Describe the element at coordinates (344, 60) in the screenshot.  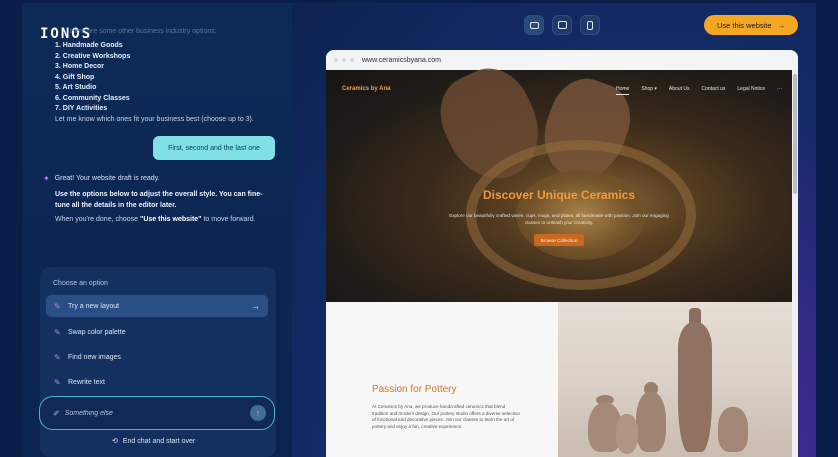
I see `window-dots` at that location.